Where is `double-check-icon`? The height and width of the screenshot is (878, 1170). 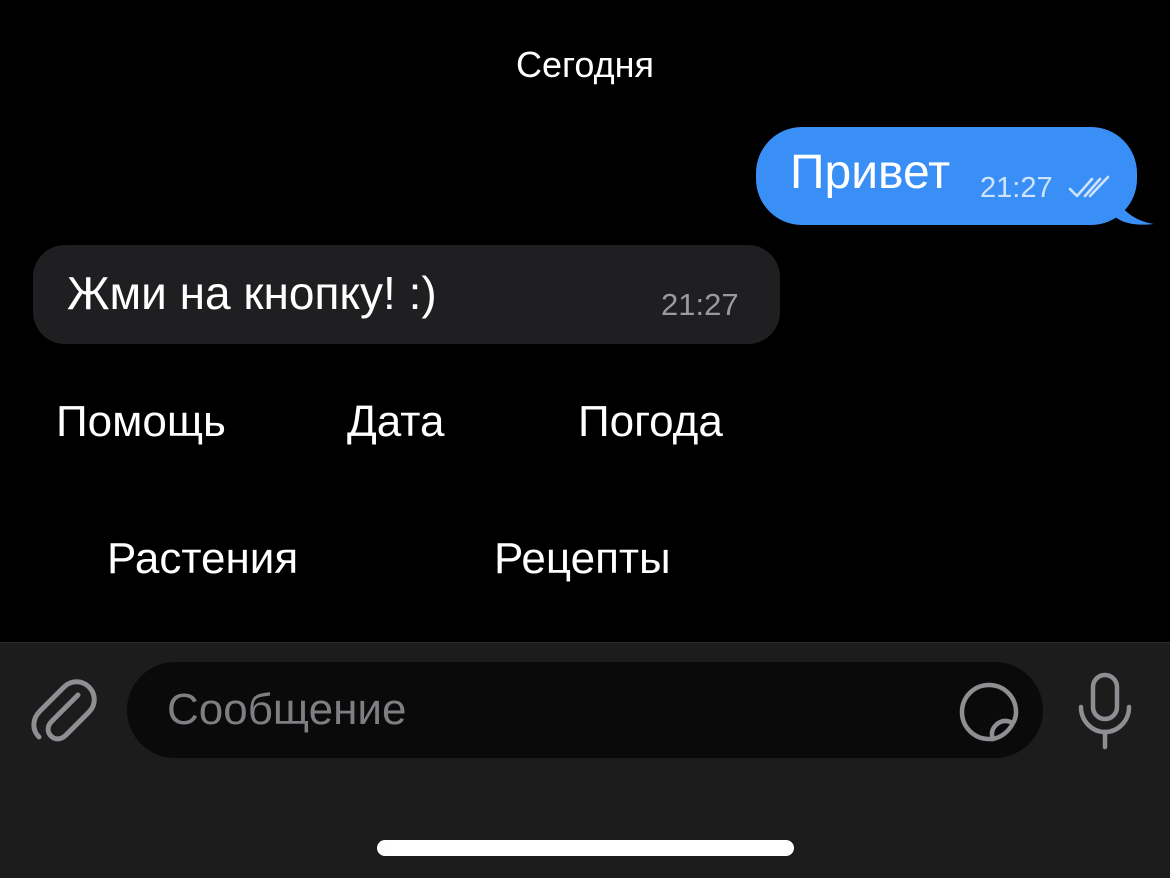 double-check-icon is located at coordinates (1089, 186).